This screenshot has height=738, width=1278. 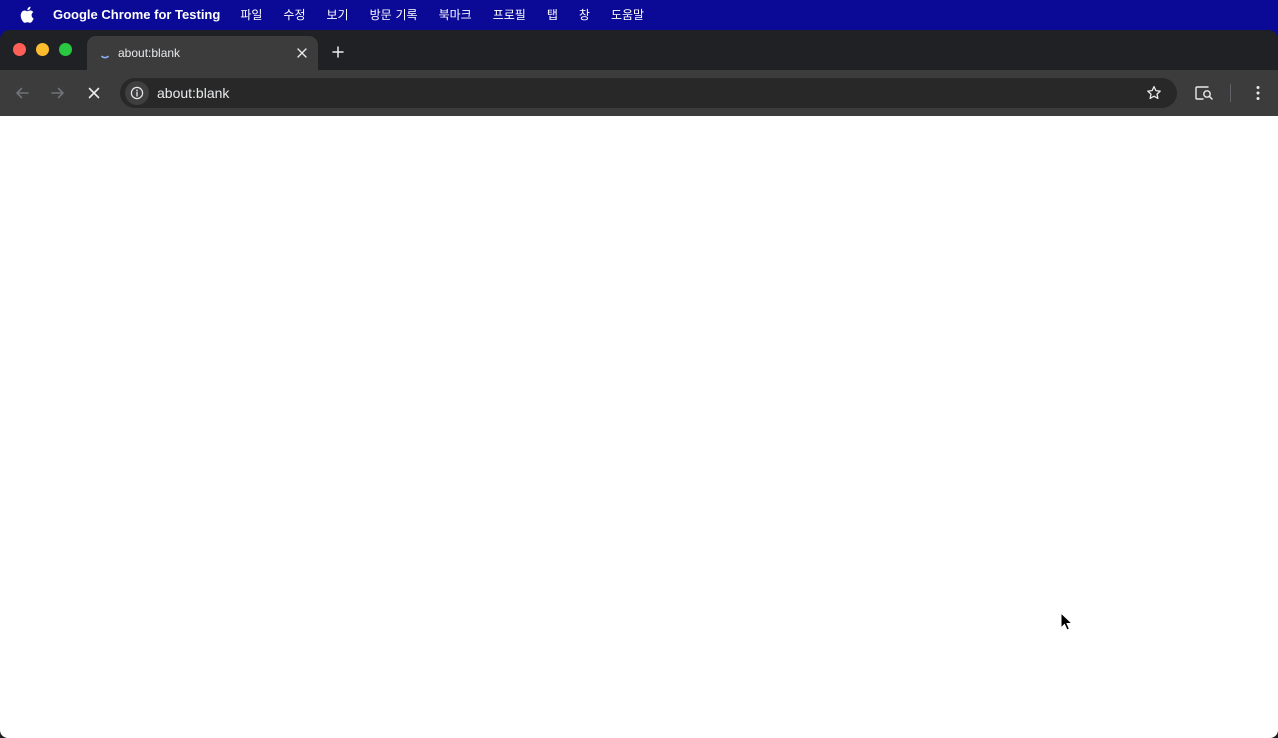 What do you see at coordinates (552, 14) in the screenshot?
I see `menu-tab: 탭` at bounding box center [552, 14].